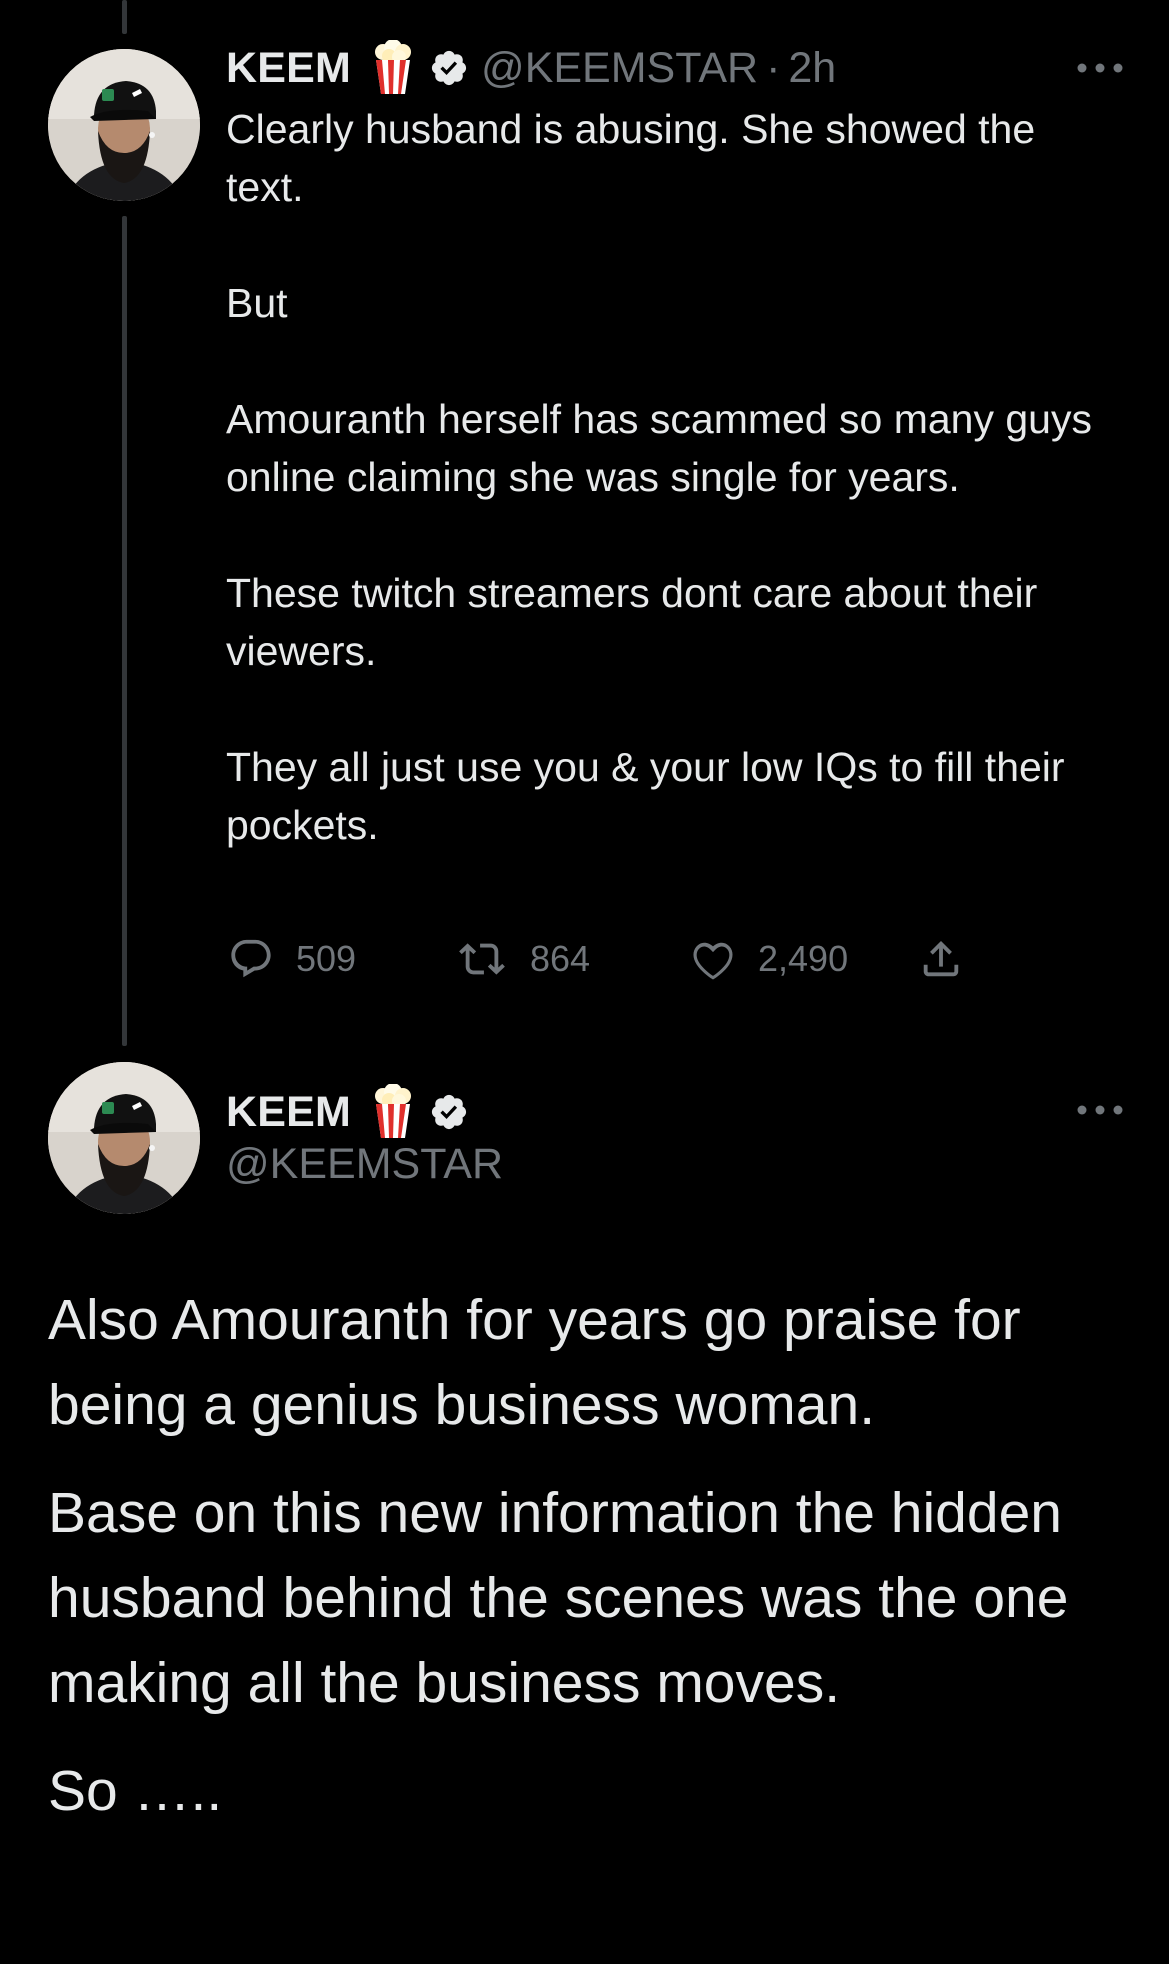  Describe the element at coordinates (812, 68) in the screenshot. I see `timestamp: 2h` at that location.